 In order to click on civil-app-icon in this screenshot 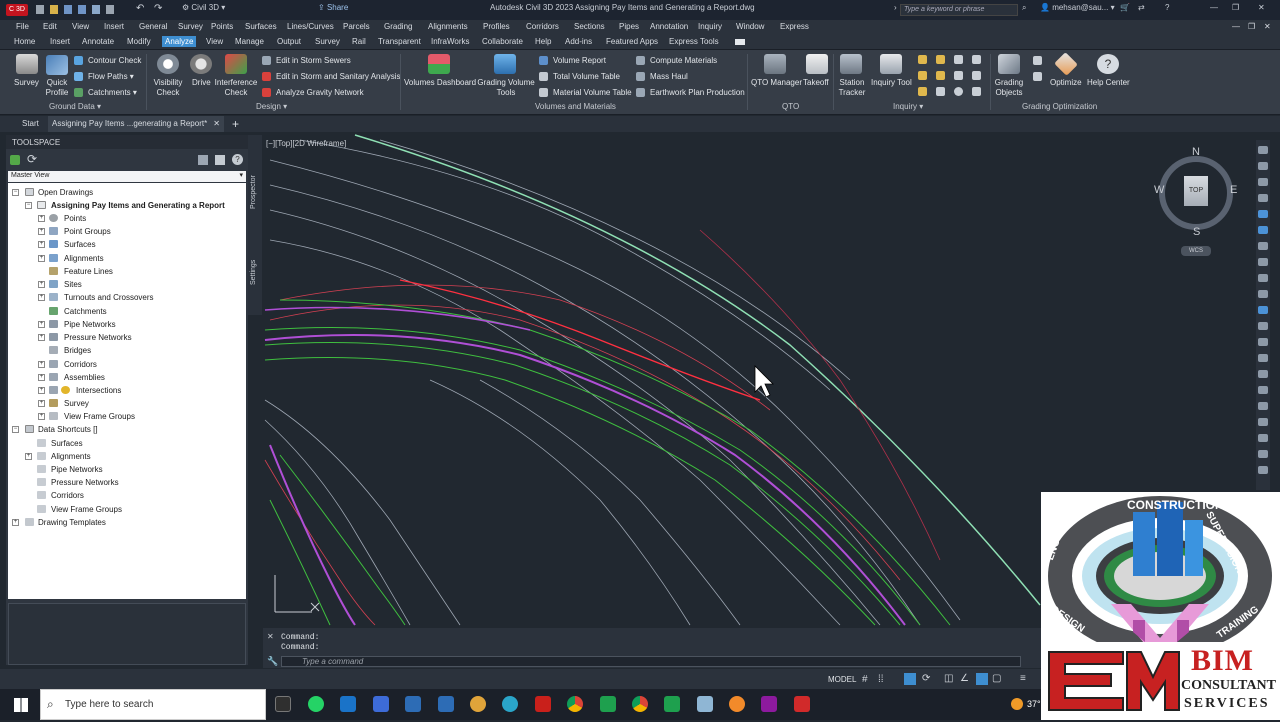, I will do `click(608, 704)`.